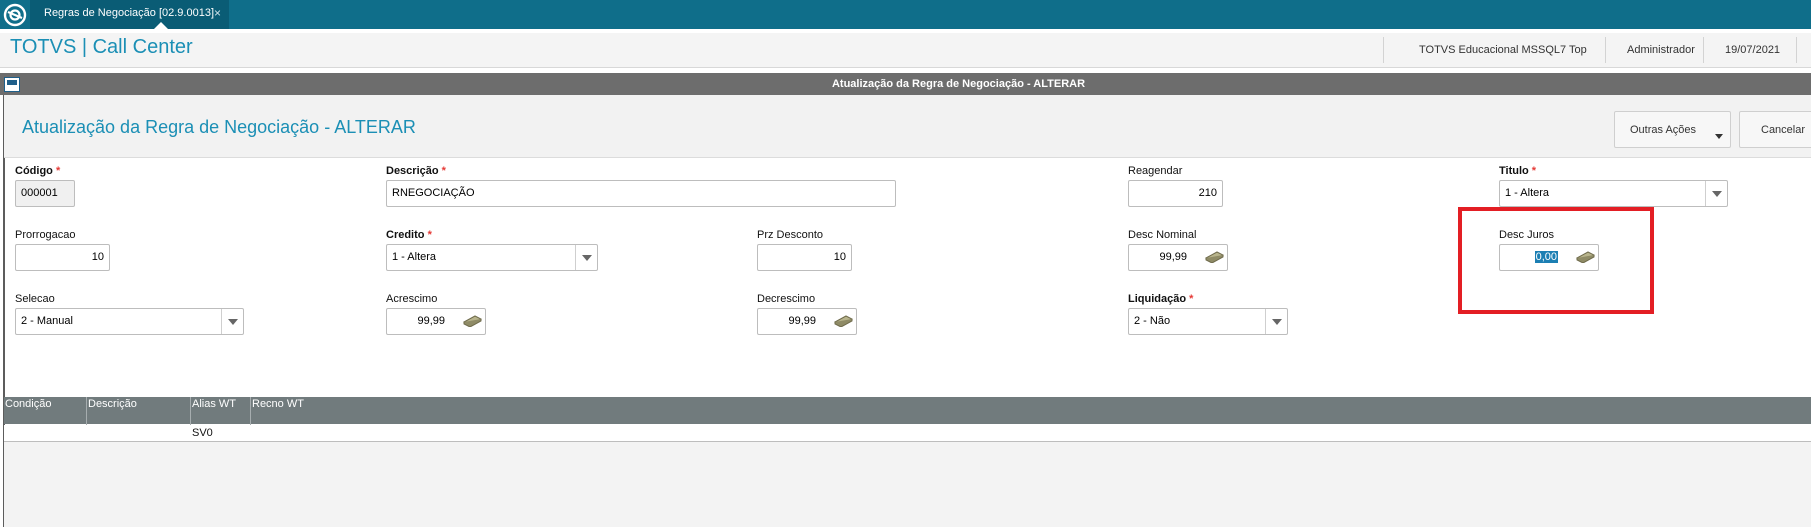 The image size is (1811, 527). I want to click on user-label: Administrador, so click(1661, 50).